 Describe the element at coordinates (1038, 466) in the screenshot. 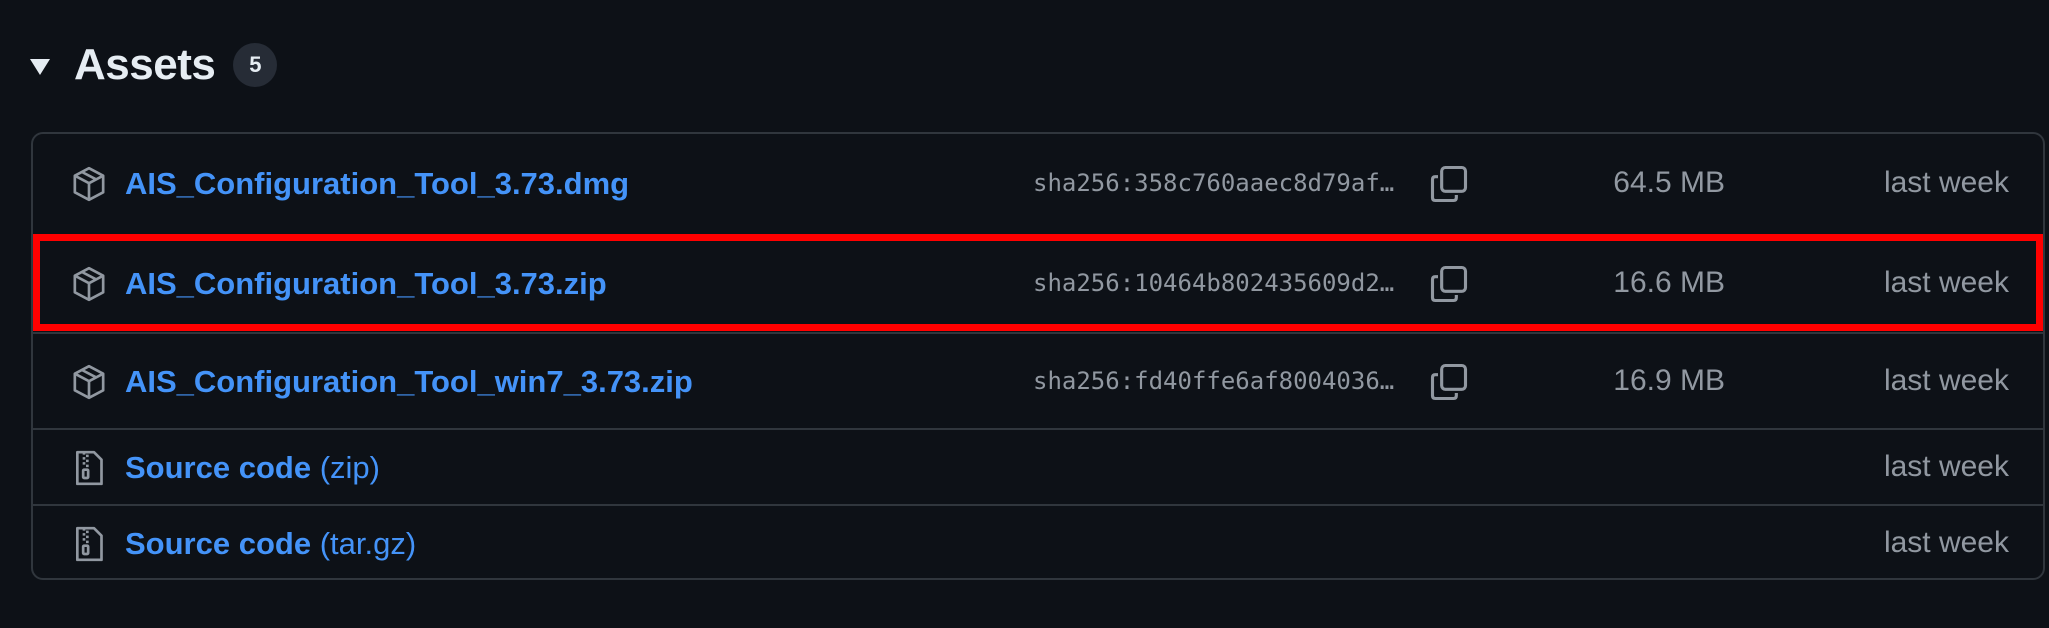

I see `asset-row: Source code (zip) last week` at that location.